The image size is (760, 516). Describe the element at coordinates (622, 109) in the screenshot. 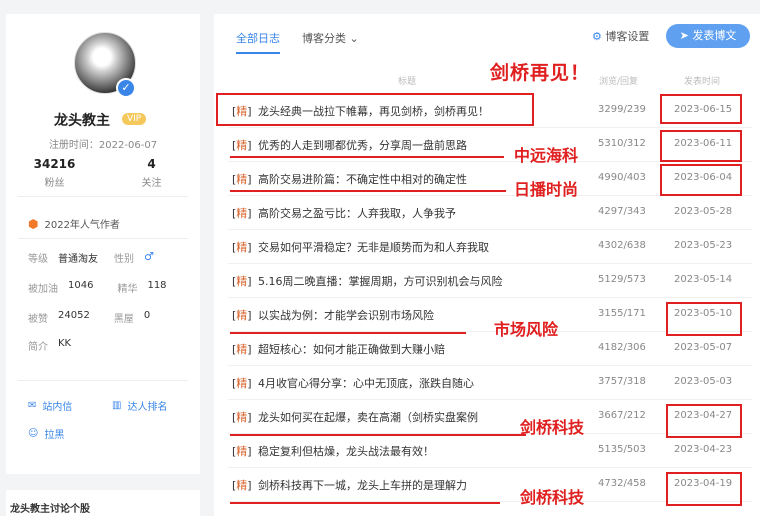

I see `post-views: 3299/239` at that location.